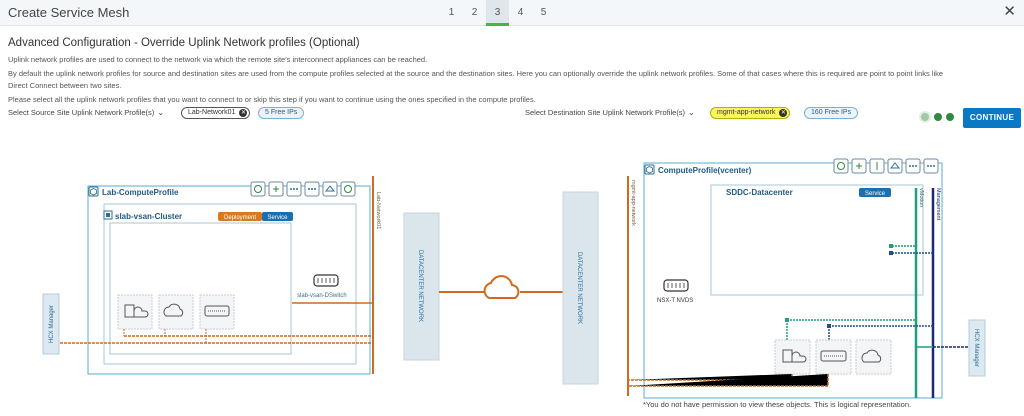  What do you see at coordinates (176, 312) in the screenshot?
I see `hcx-appliances-left` at bounding box center [176, 312].